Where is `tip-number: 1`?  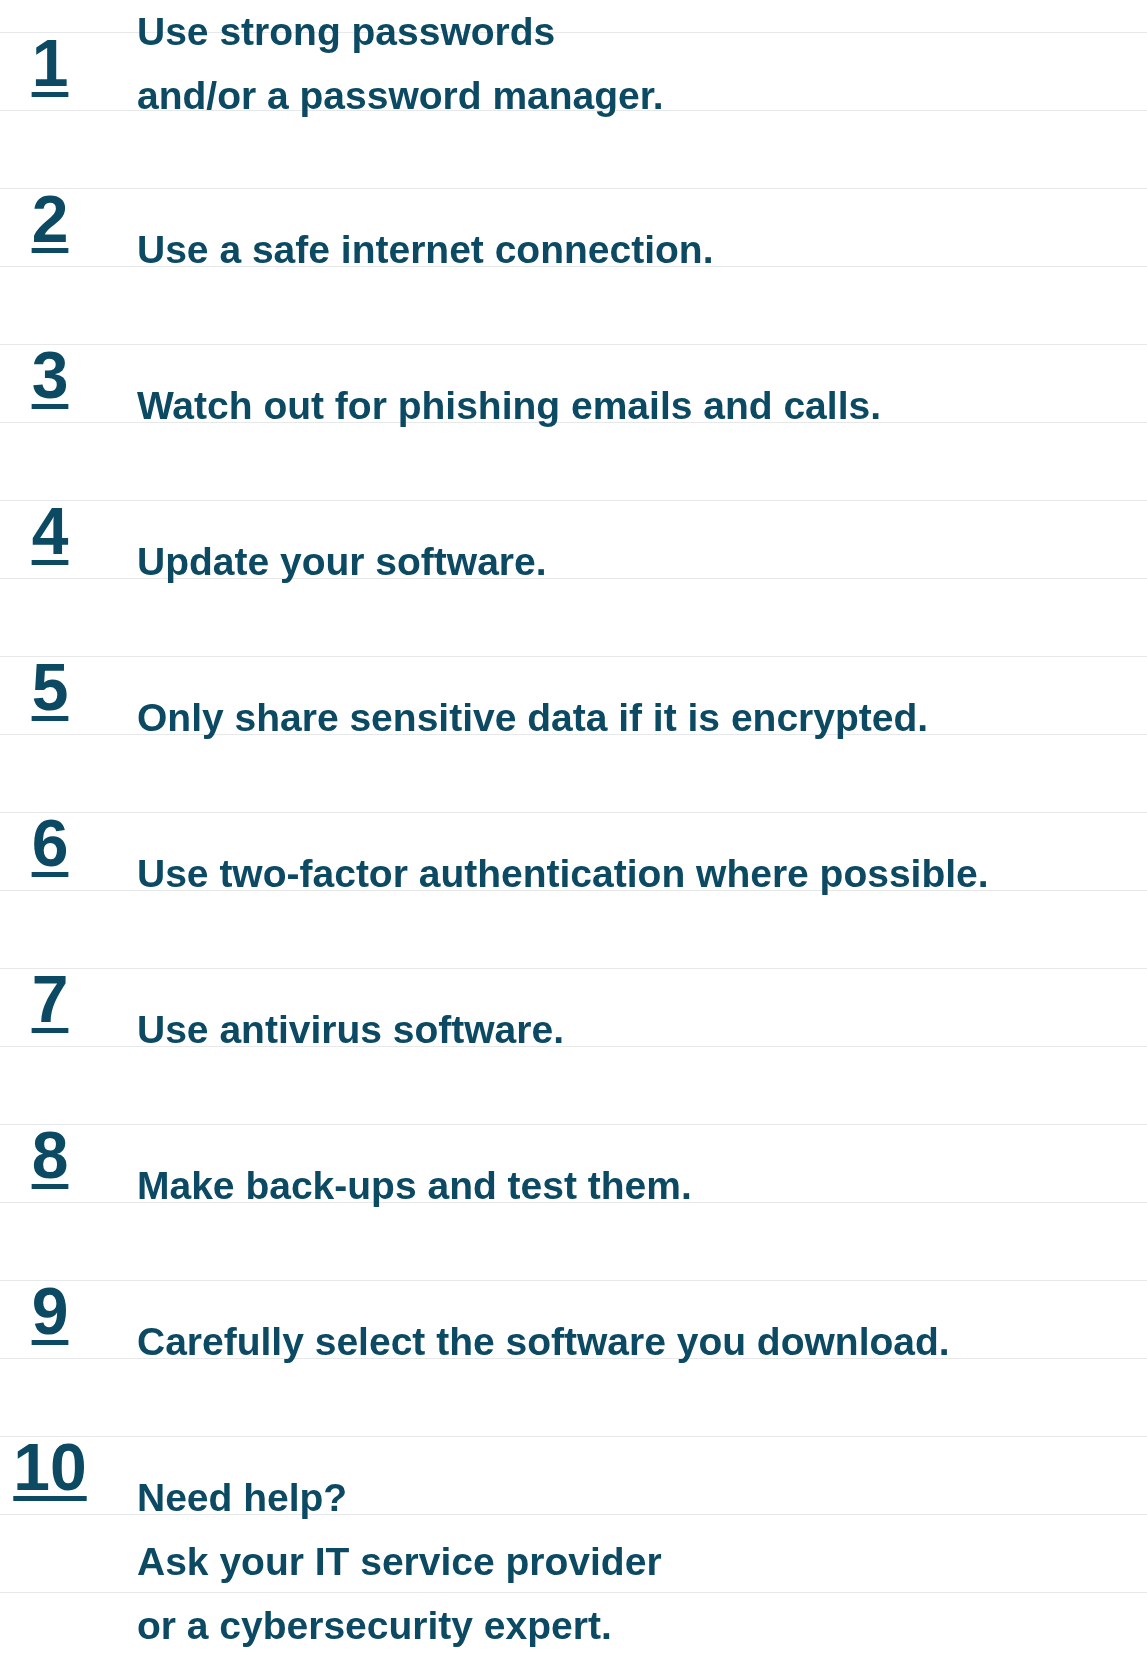
tip-number: 1 is located at coordinates (50, 63).